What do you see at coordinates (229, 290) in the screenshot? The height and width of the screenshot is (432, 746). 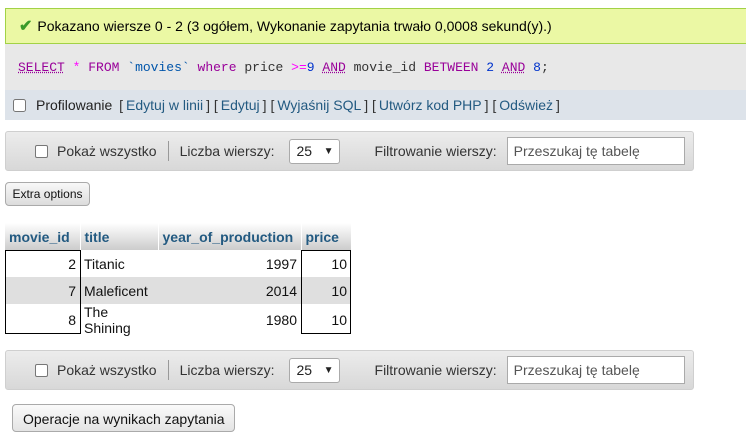 I see `table-cell: 2014` at bounding box center [229, 290].